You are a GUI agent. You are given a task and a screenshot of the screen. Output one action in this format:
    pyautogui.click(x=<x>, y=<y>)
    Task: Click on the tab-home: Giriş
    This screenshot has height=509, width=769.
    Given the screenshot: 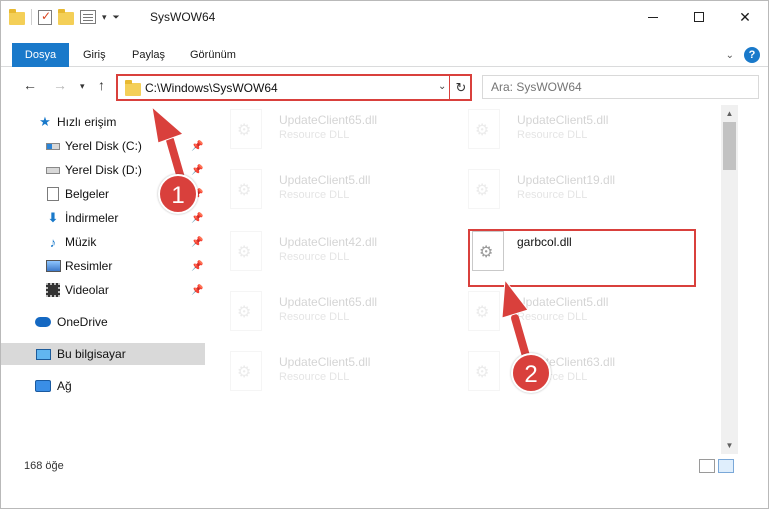 What is the action you would take?
    pyautogui.click(x=94, y=55)
    